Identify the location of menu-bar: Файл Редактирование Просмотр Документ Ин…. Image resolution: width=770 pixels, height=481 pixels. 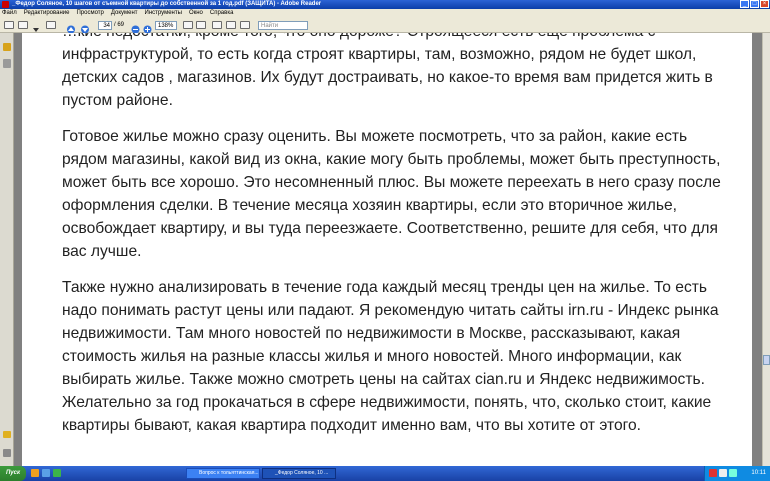
(385, 13).